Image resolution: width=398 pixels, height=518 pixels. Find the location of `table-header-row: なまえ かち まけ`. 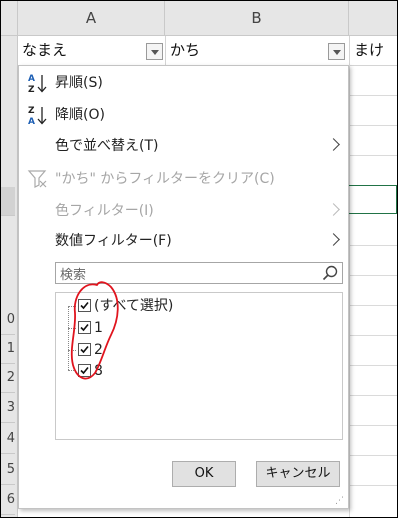

table-header-row: なまえ かち まけ is located at coordinates (199, 51).